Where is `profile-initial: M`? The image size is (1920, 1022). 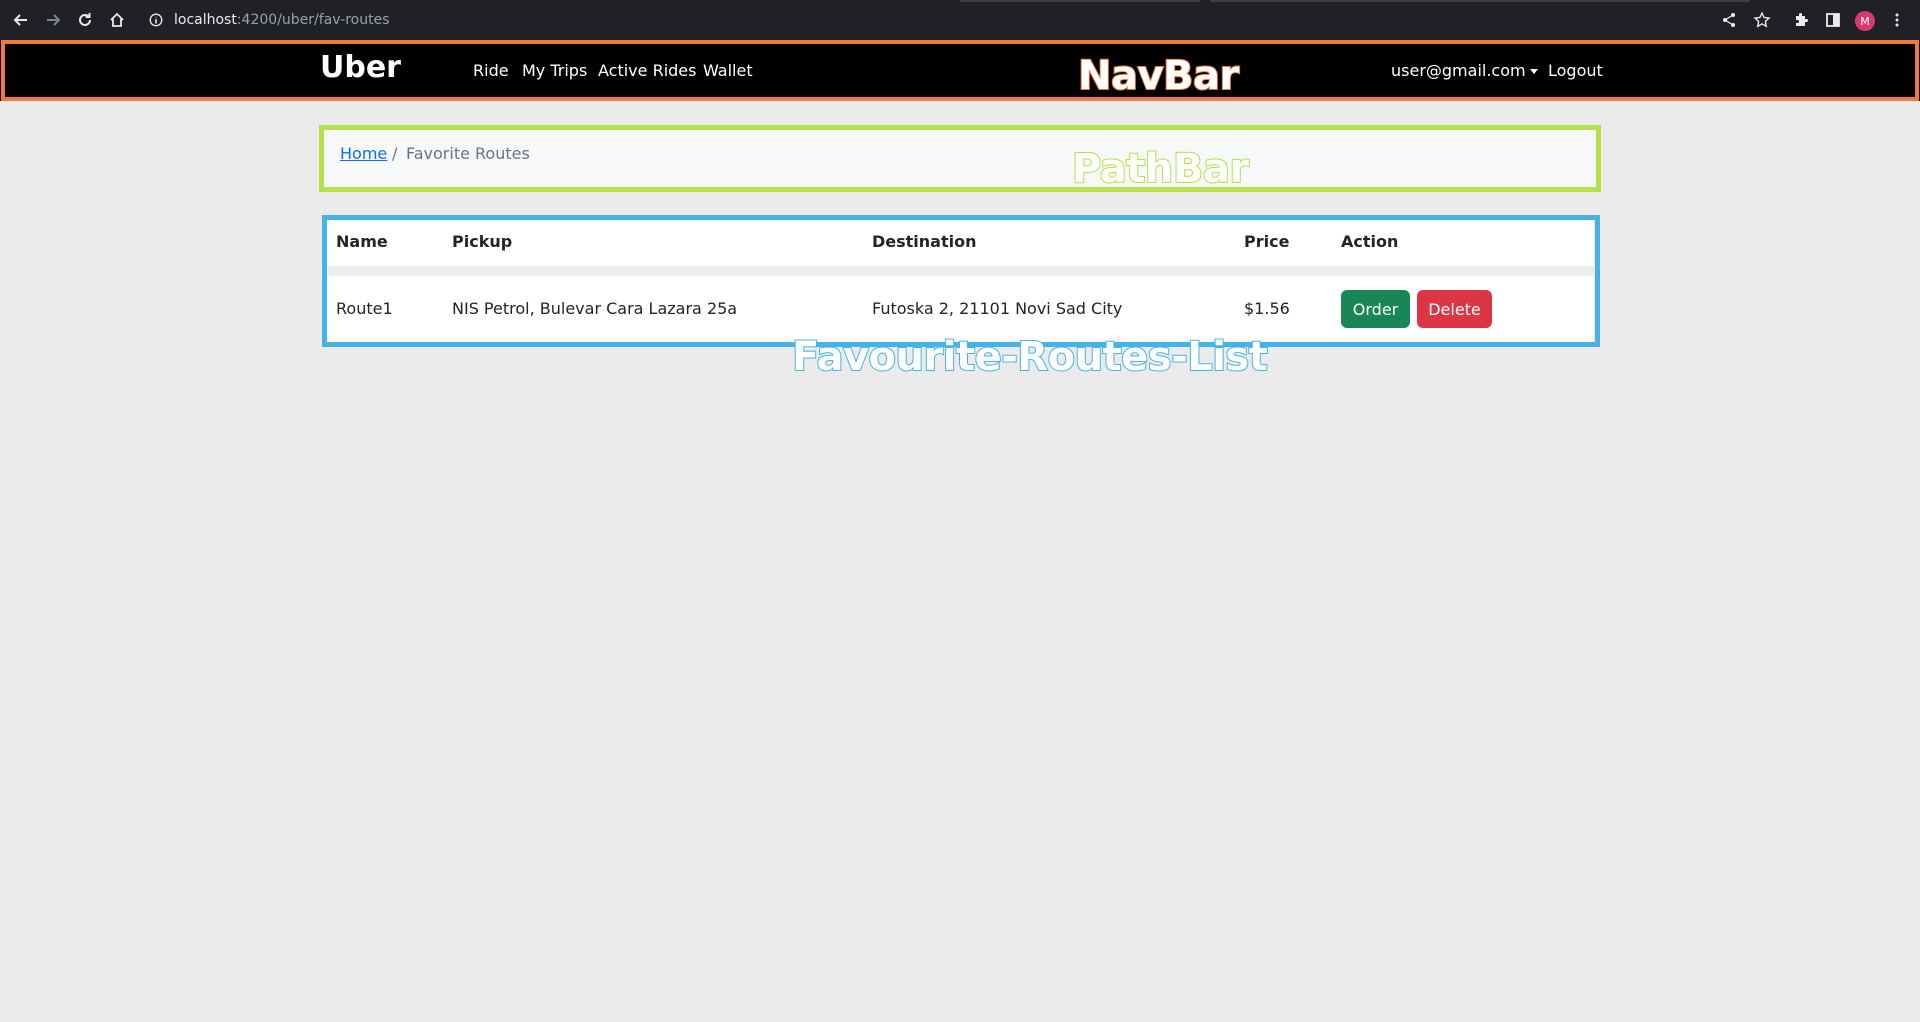
profile-initial: M is located at coordinates (1865, 21).